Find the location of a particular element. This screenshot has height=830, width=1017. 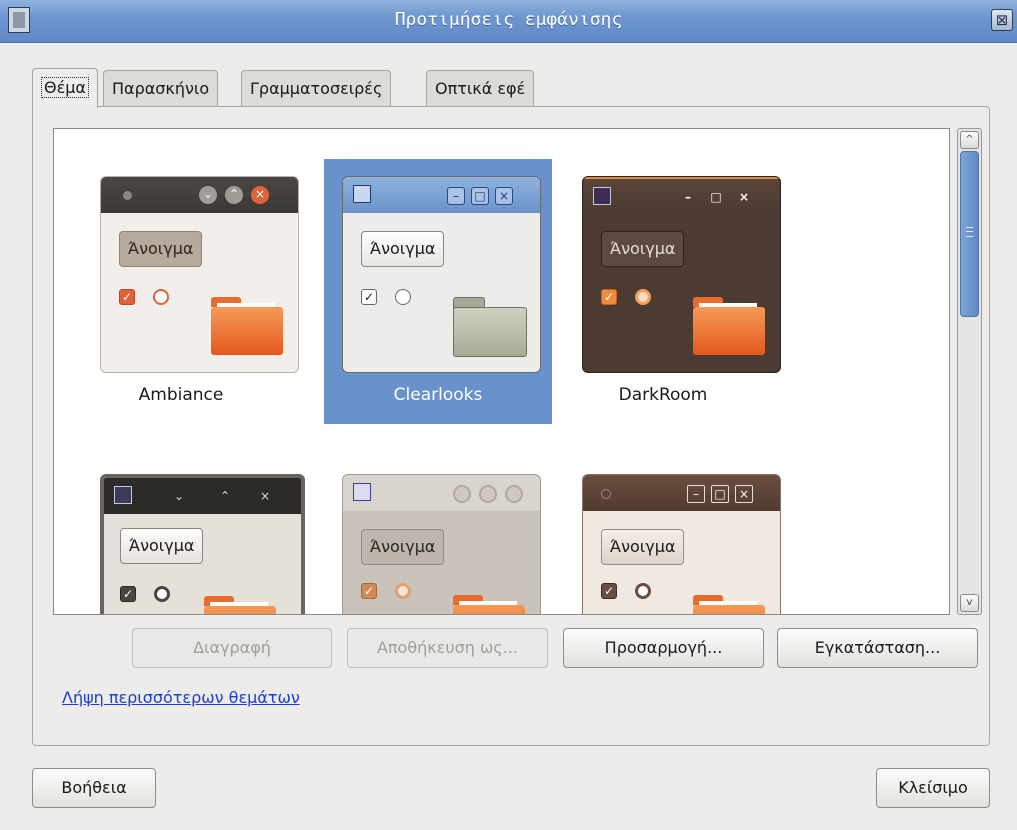

theme-item-5: Άνοιγμα ✓ is located at coordinates (425, 535).